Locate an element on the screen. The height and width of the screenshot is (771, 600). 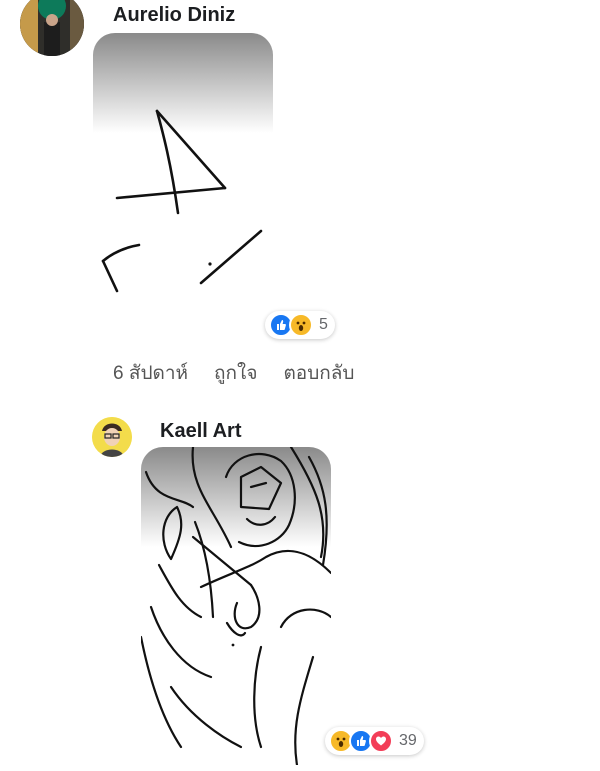
reaction-summary: 5 is located at coordinates (300, 325).